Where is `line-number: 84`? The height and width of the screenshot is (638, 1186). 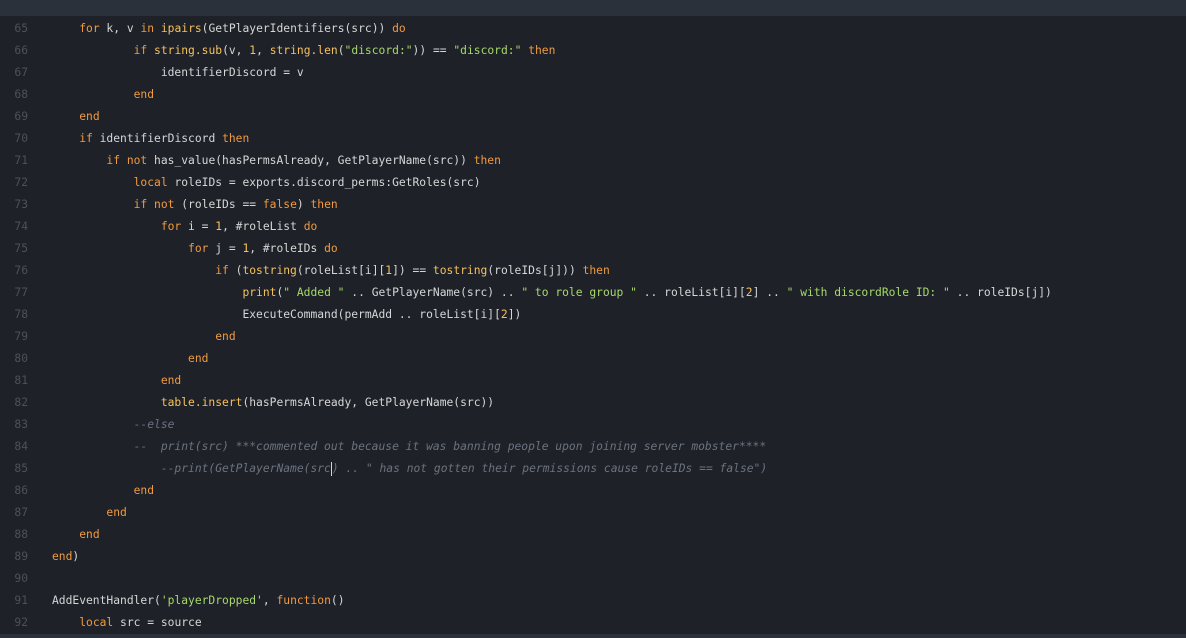
line-number: 84 is located at coordinates (21, 446).